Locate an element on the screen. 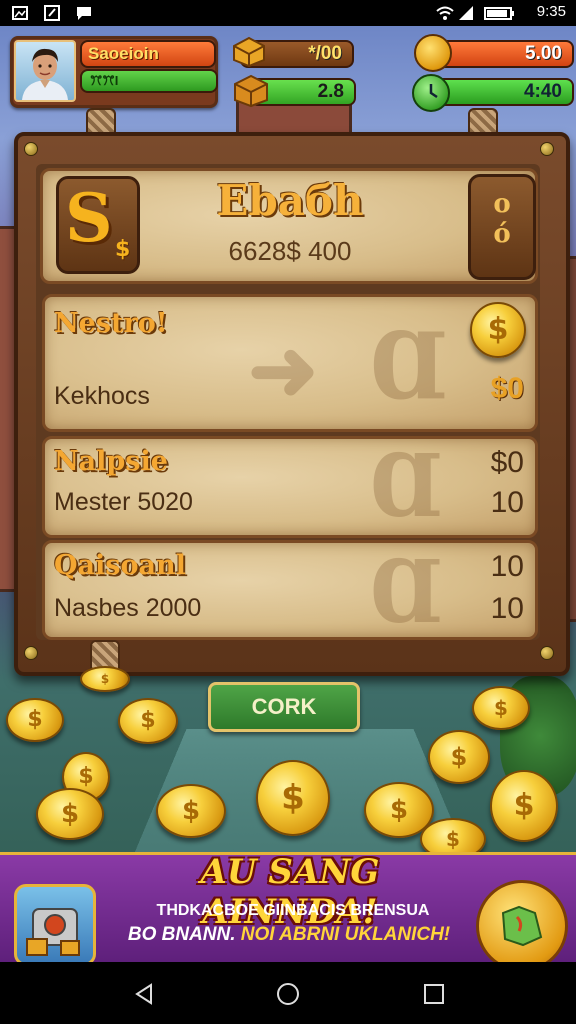 The height and width of the screenshot is (1024, 576). back-button is located at coordinates (144, 994).